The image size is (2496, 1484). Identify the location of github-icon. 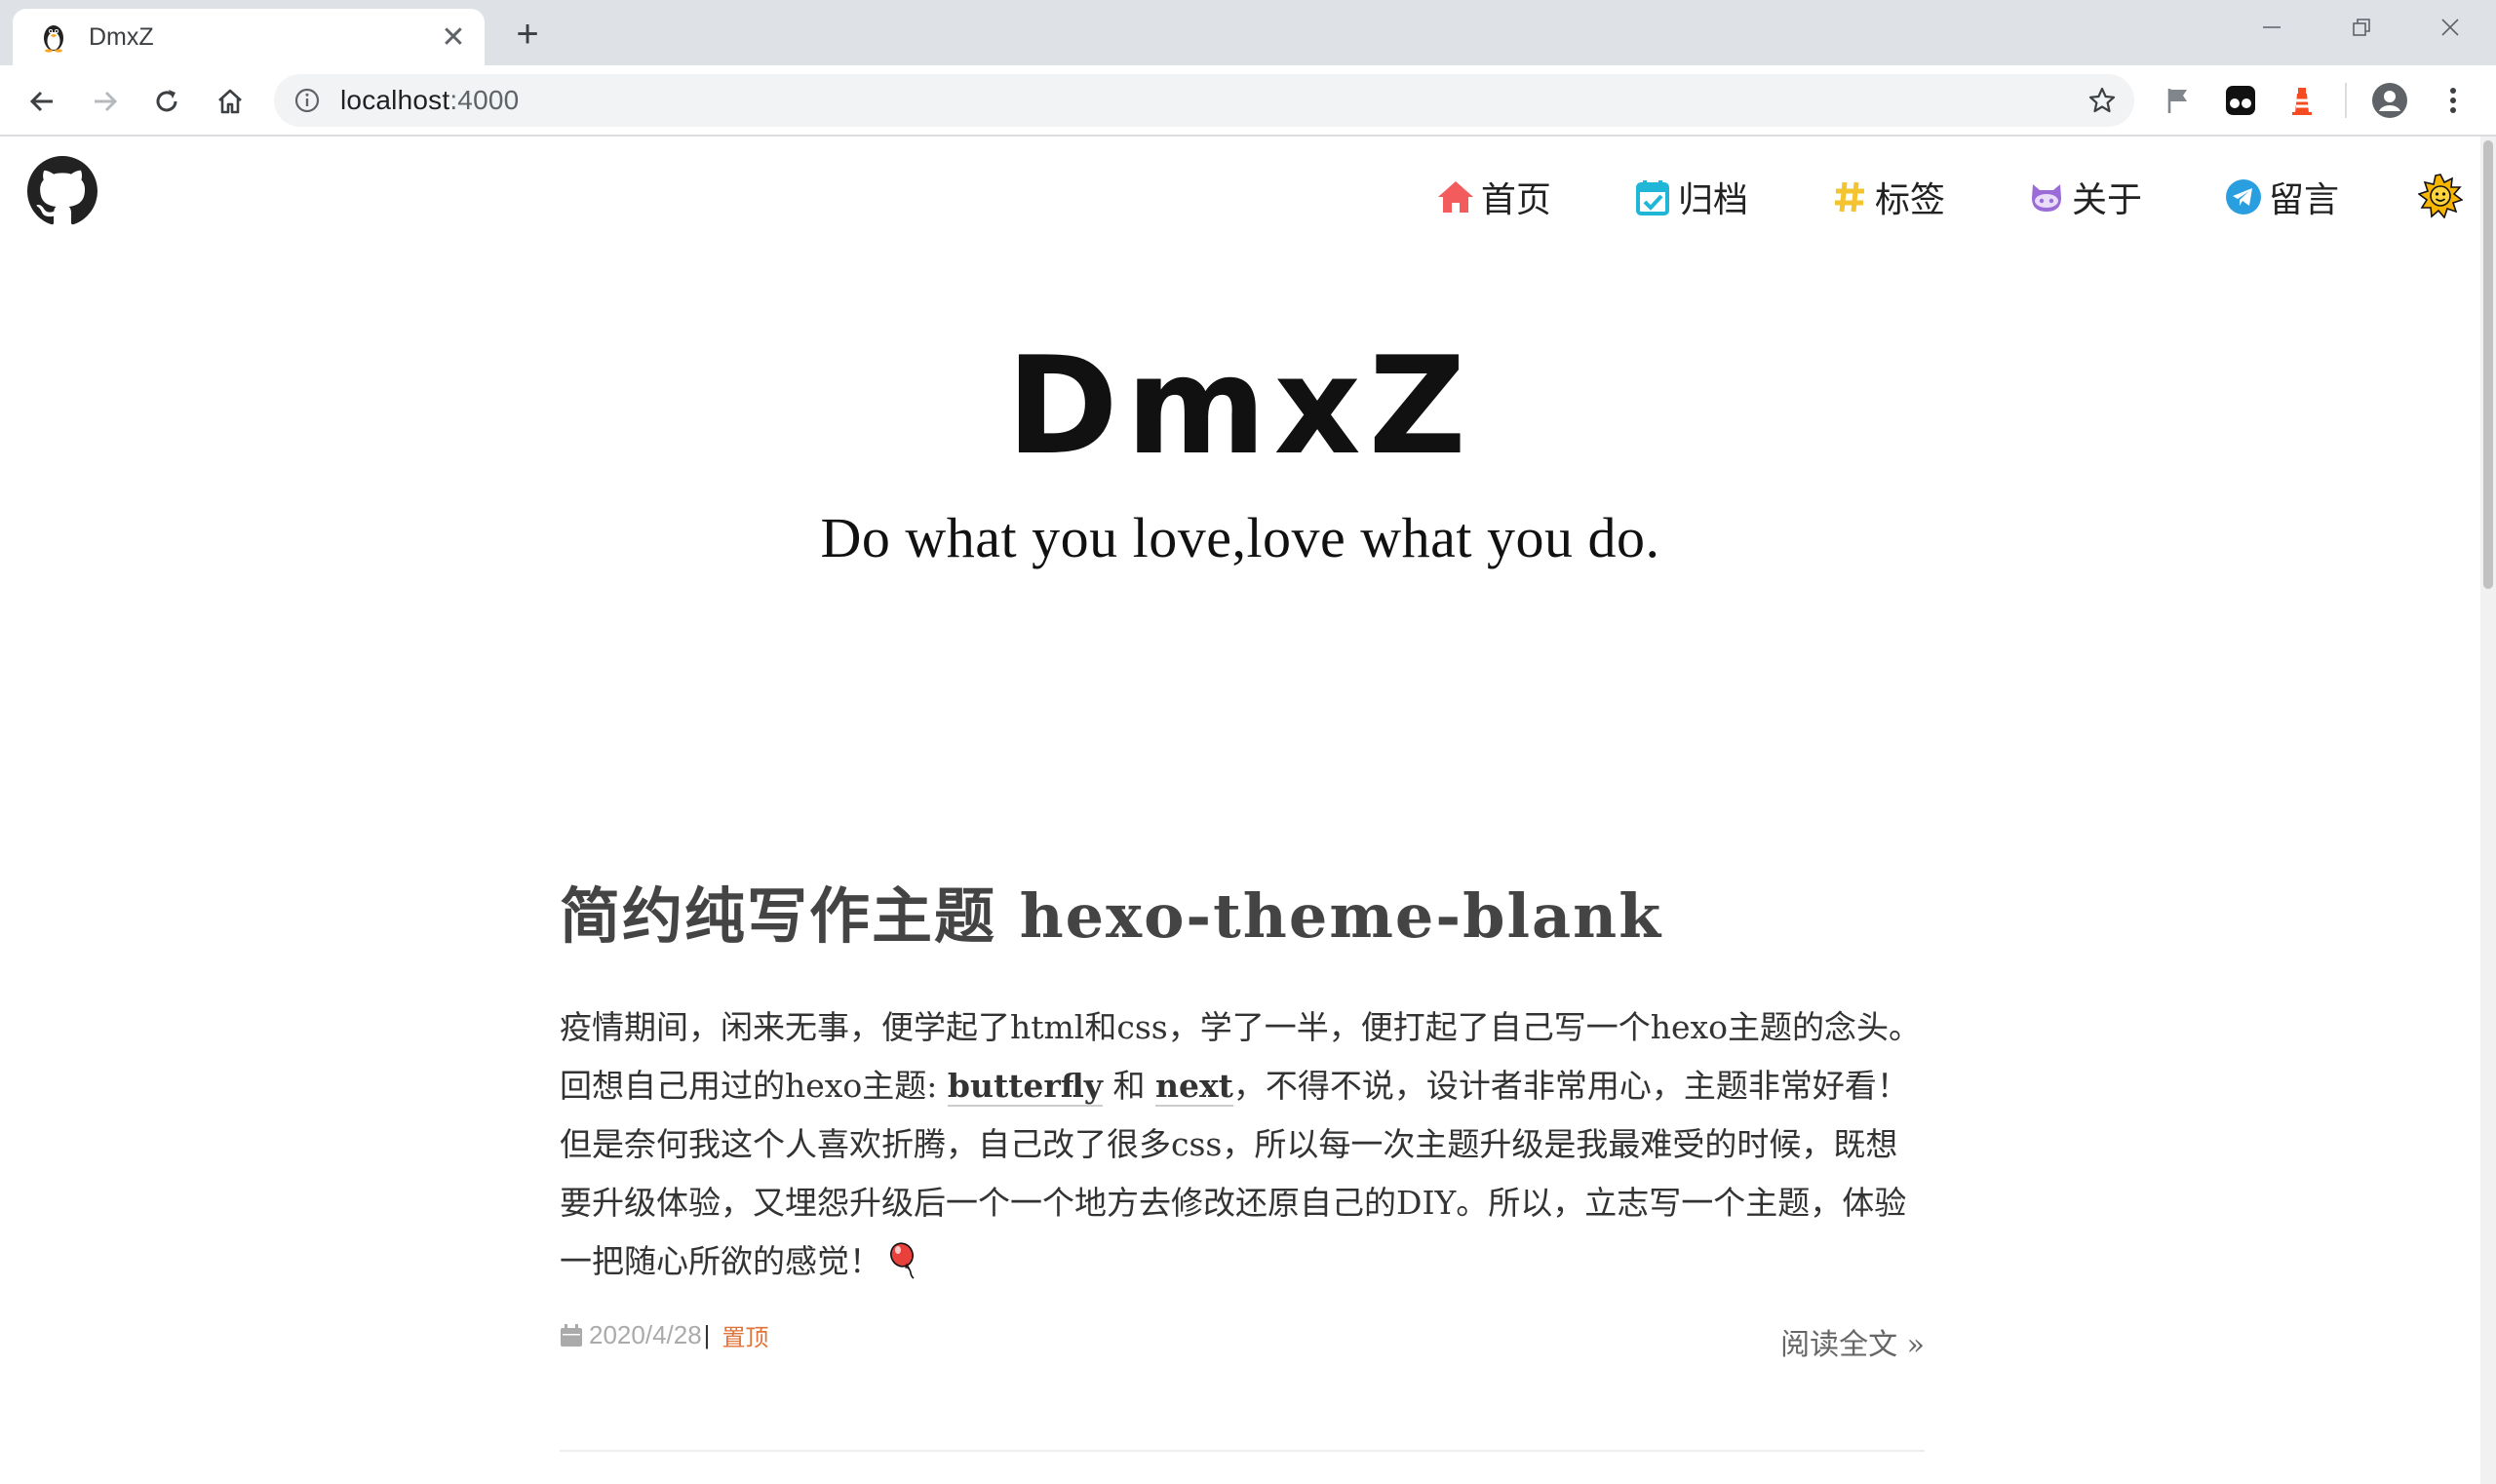
(62, 191).